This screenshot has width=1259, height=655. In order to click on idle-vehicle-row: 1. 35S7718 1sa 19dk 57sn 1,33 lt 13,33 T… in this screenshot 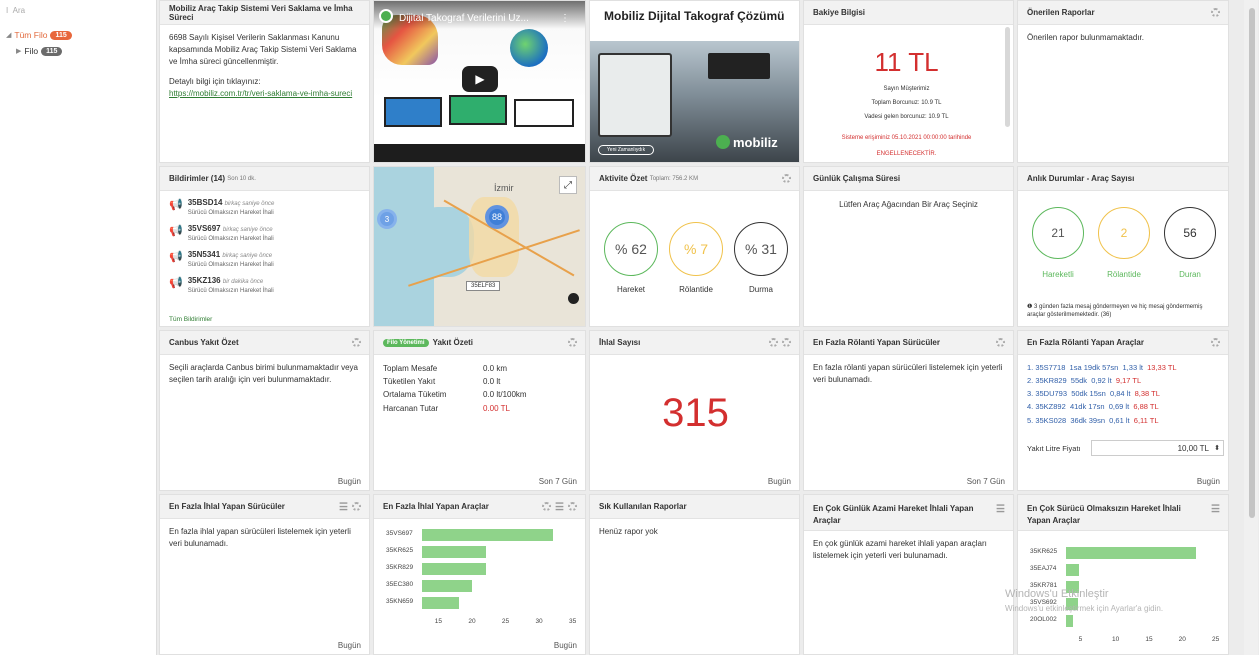, I will do `click(1123, 367)`.